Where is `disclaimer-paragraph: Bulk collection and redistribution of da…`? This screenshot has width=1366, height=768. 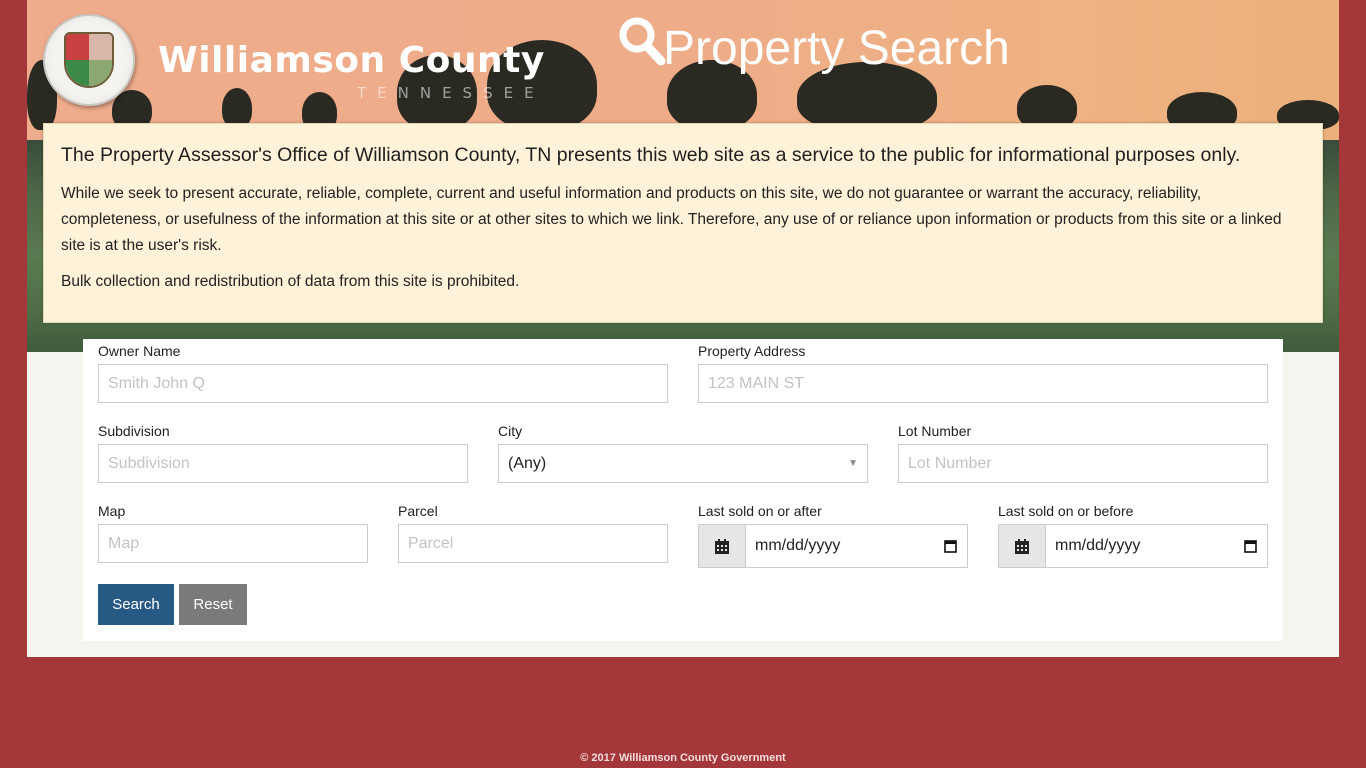
disclaimer-paragraph: Bulk collection and redistribution of da… is located at coordinates (290, 281).